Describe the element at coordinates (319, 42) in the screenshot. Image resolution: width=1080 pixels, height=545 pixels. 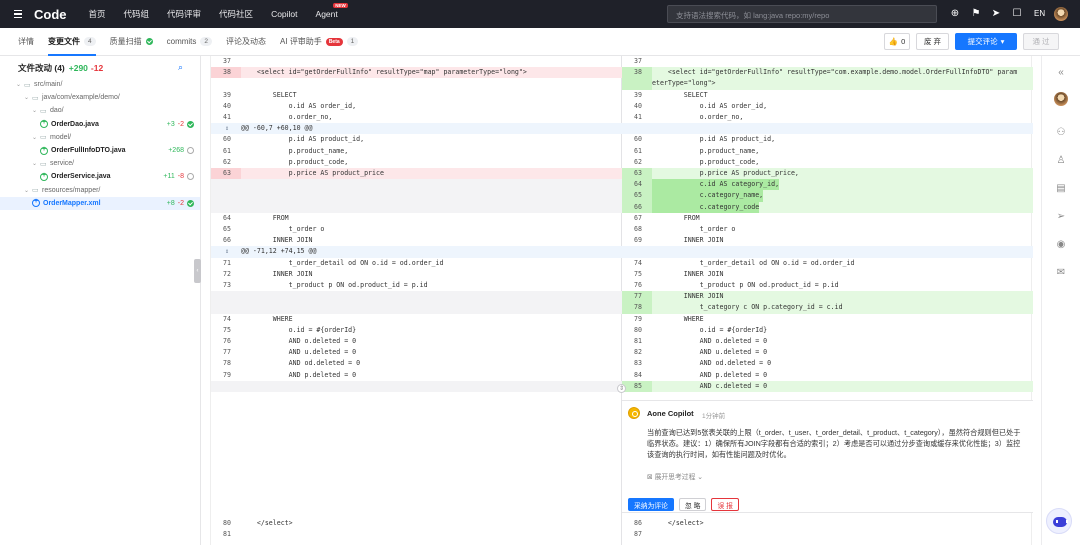
I see `tab-ai-review: AI 评审助手 Beta 1` at that location.